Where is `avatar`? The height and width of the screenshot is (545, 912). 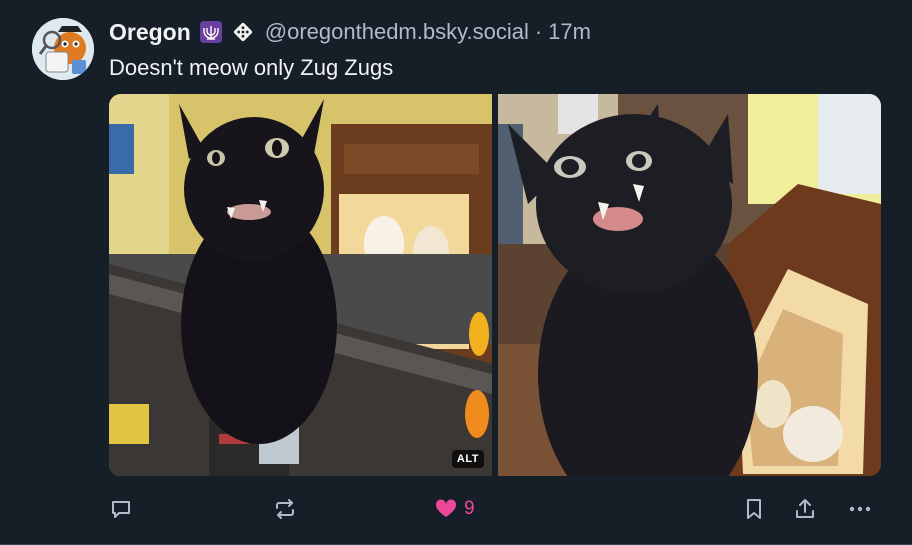 avatar is located at coordinates (63, 49).